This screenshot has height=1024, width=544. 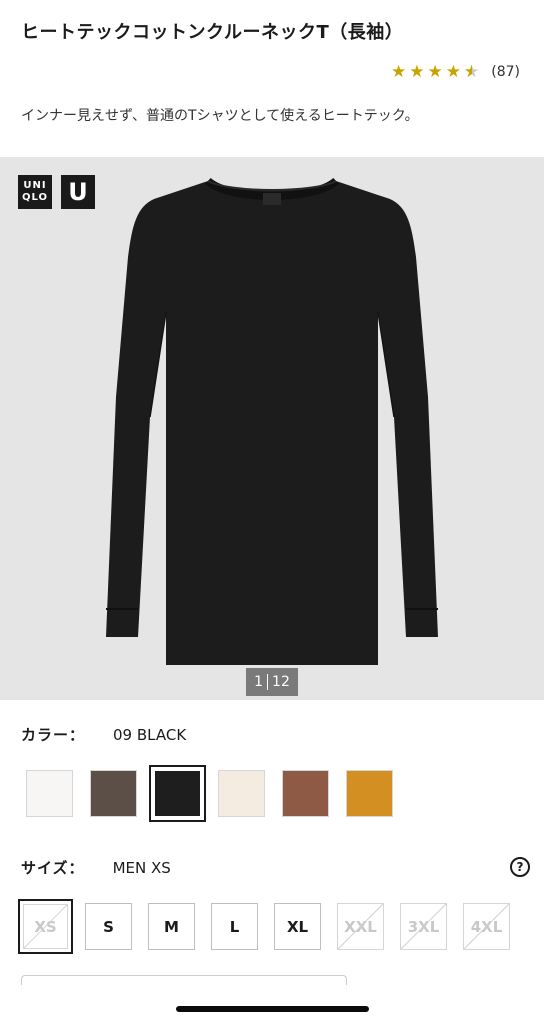 I want to click on size-option-label: S, so click(x=108, y=926).